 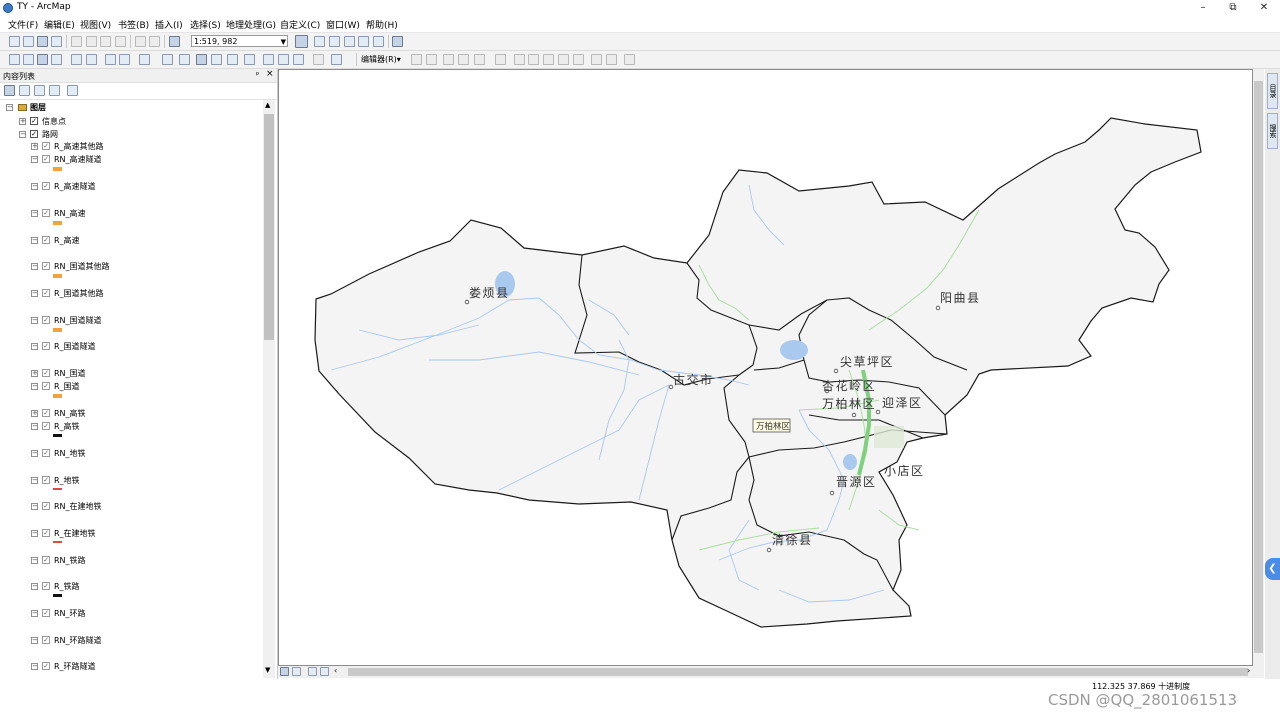 I want to click on catalog-icon, so click(x=334, y=41).